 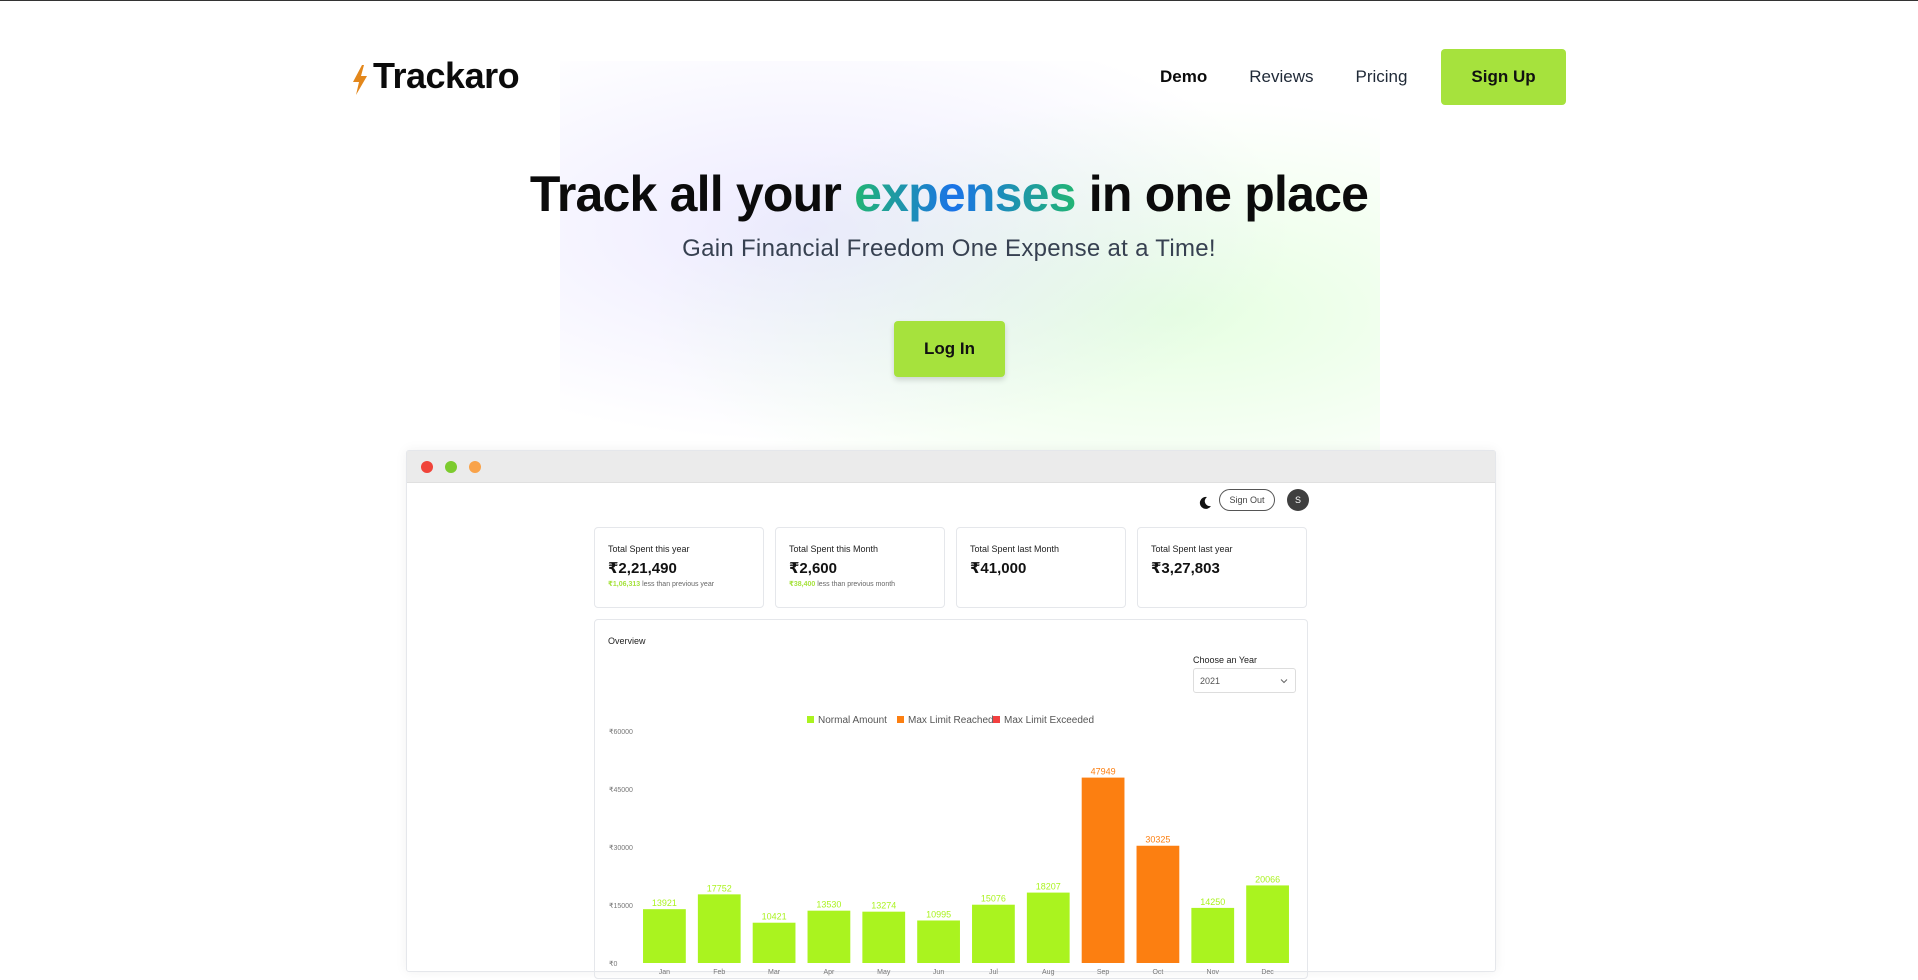 What do you see at coordinates (1222, 194) in the screenshot?
I see `hero-title-end: in one place` at bounding box center [1222, 194].